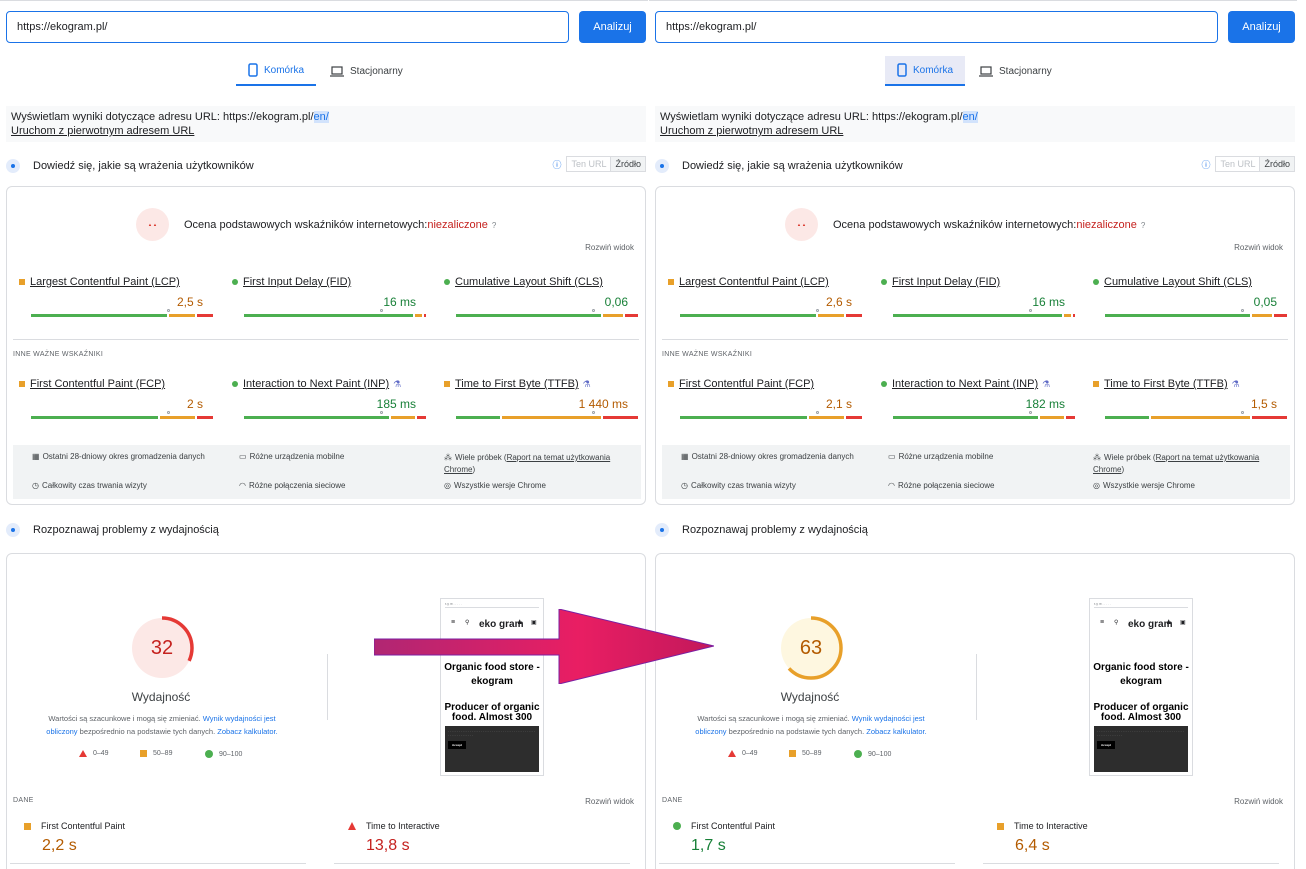 The height and width of the screenshot is (869, 1306). Describe the element at coordinates (1150, 624) in the screenshot. I see `site-logo: eko gram` at that location.